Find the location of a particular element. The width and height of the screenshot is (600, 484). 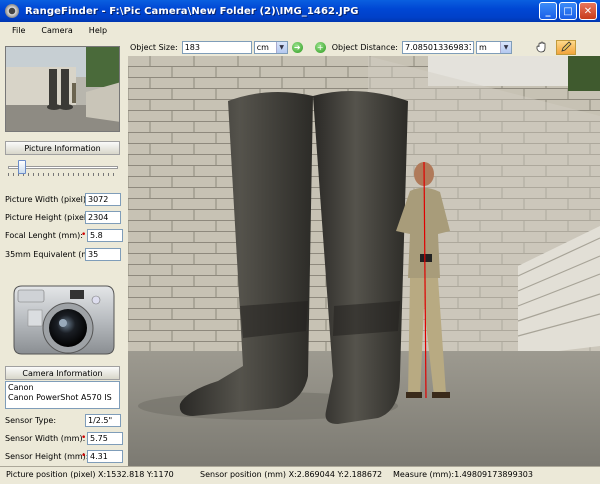

menu-bar: File Camera Help is located at coordinates (300, 30).